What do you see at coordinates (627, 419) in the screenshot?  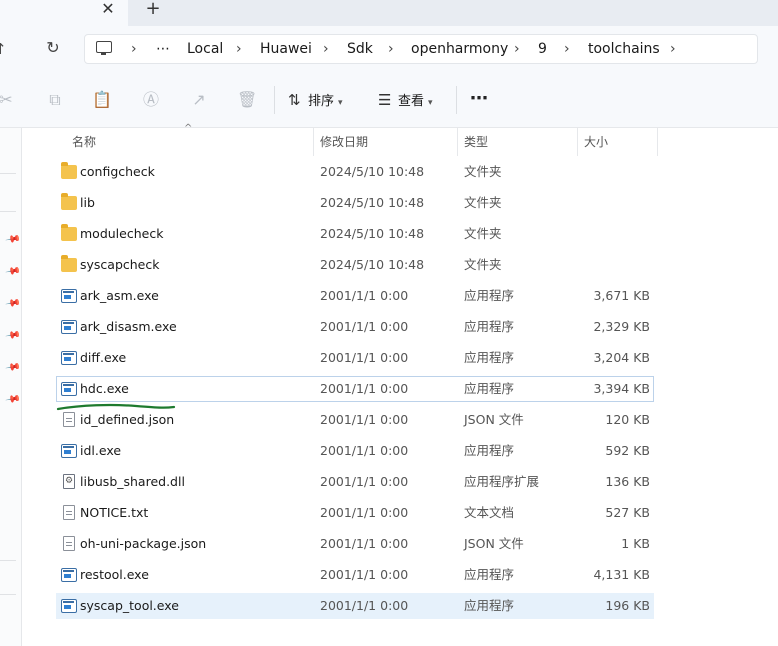 I see `file-size: 120 KB` at bounding box center [627, 419].